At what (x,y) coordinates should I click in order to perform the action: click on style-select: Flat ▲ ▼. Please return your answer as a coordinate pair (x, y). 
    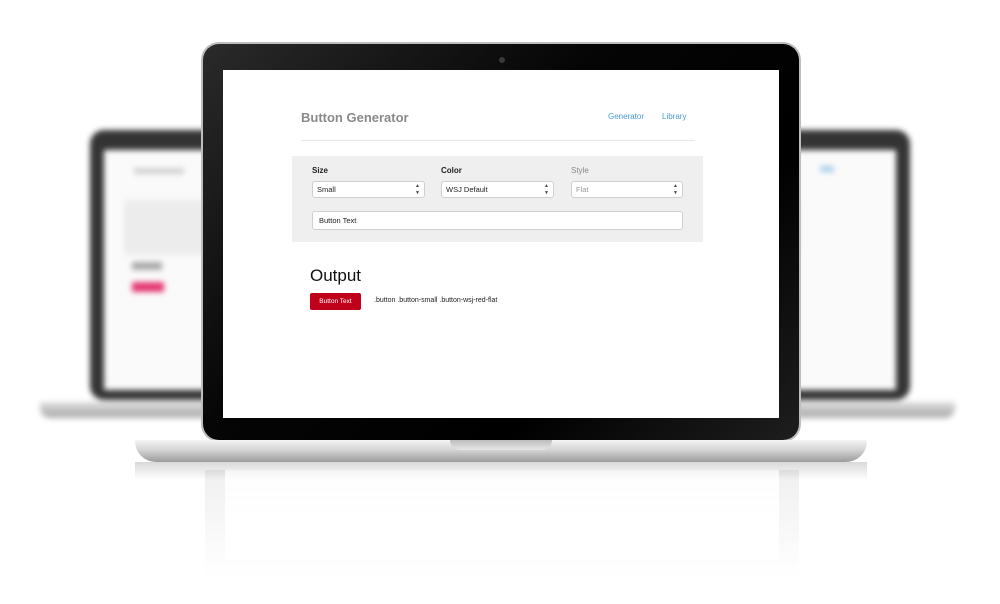
    Looking at the image, I should click on (627, 189).